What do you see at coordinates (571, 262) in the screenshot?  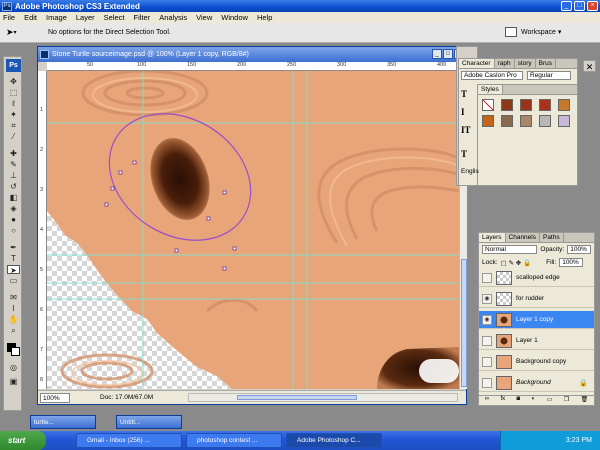 I see `fill-field: 100%` at bounding box center [571, 262].